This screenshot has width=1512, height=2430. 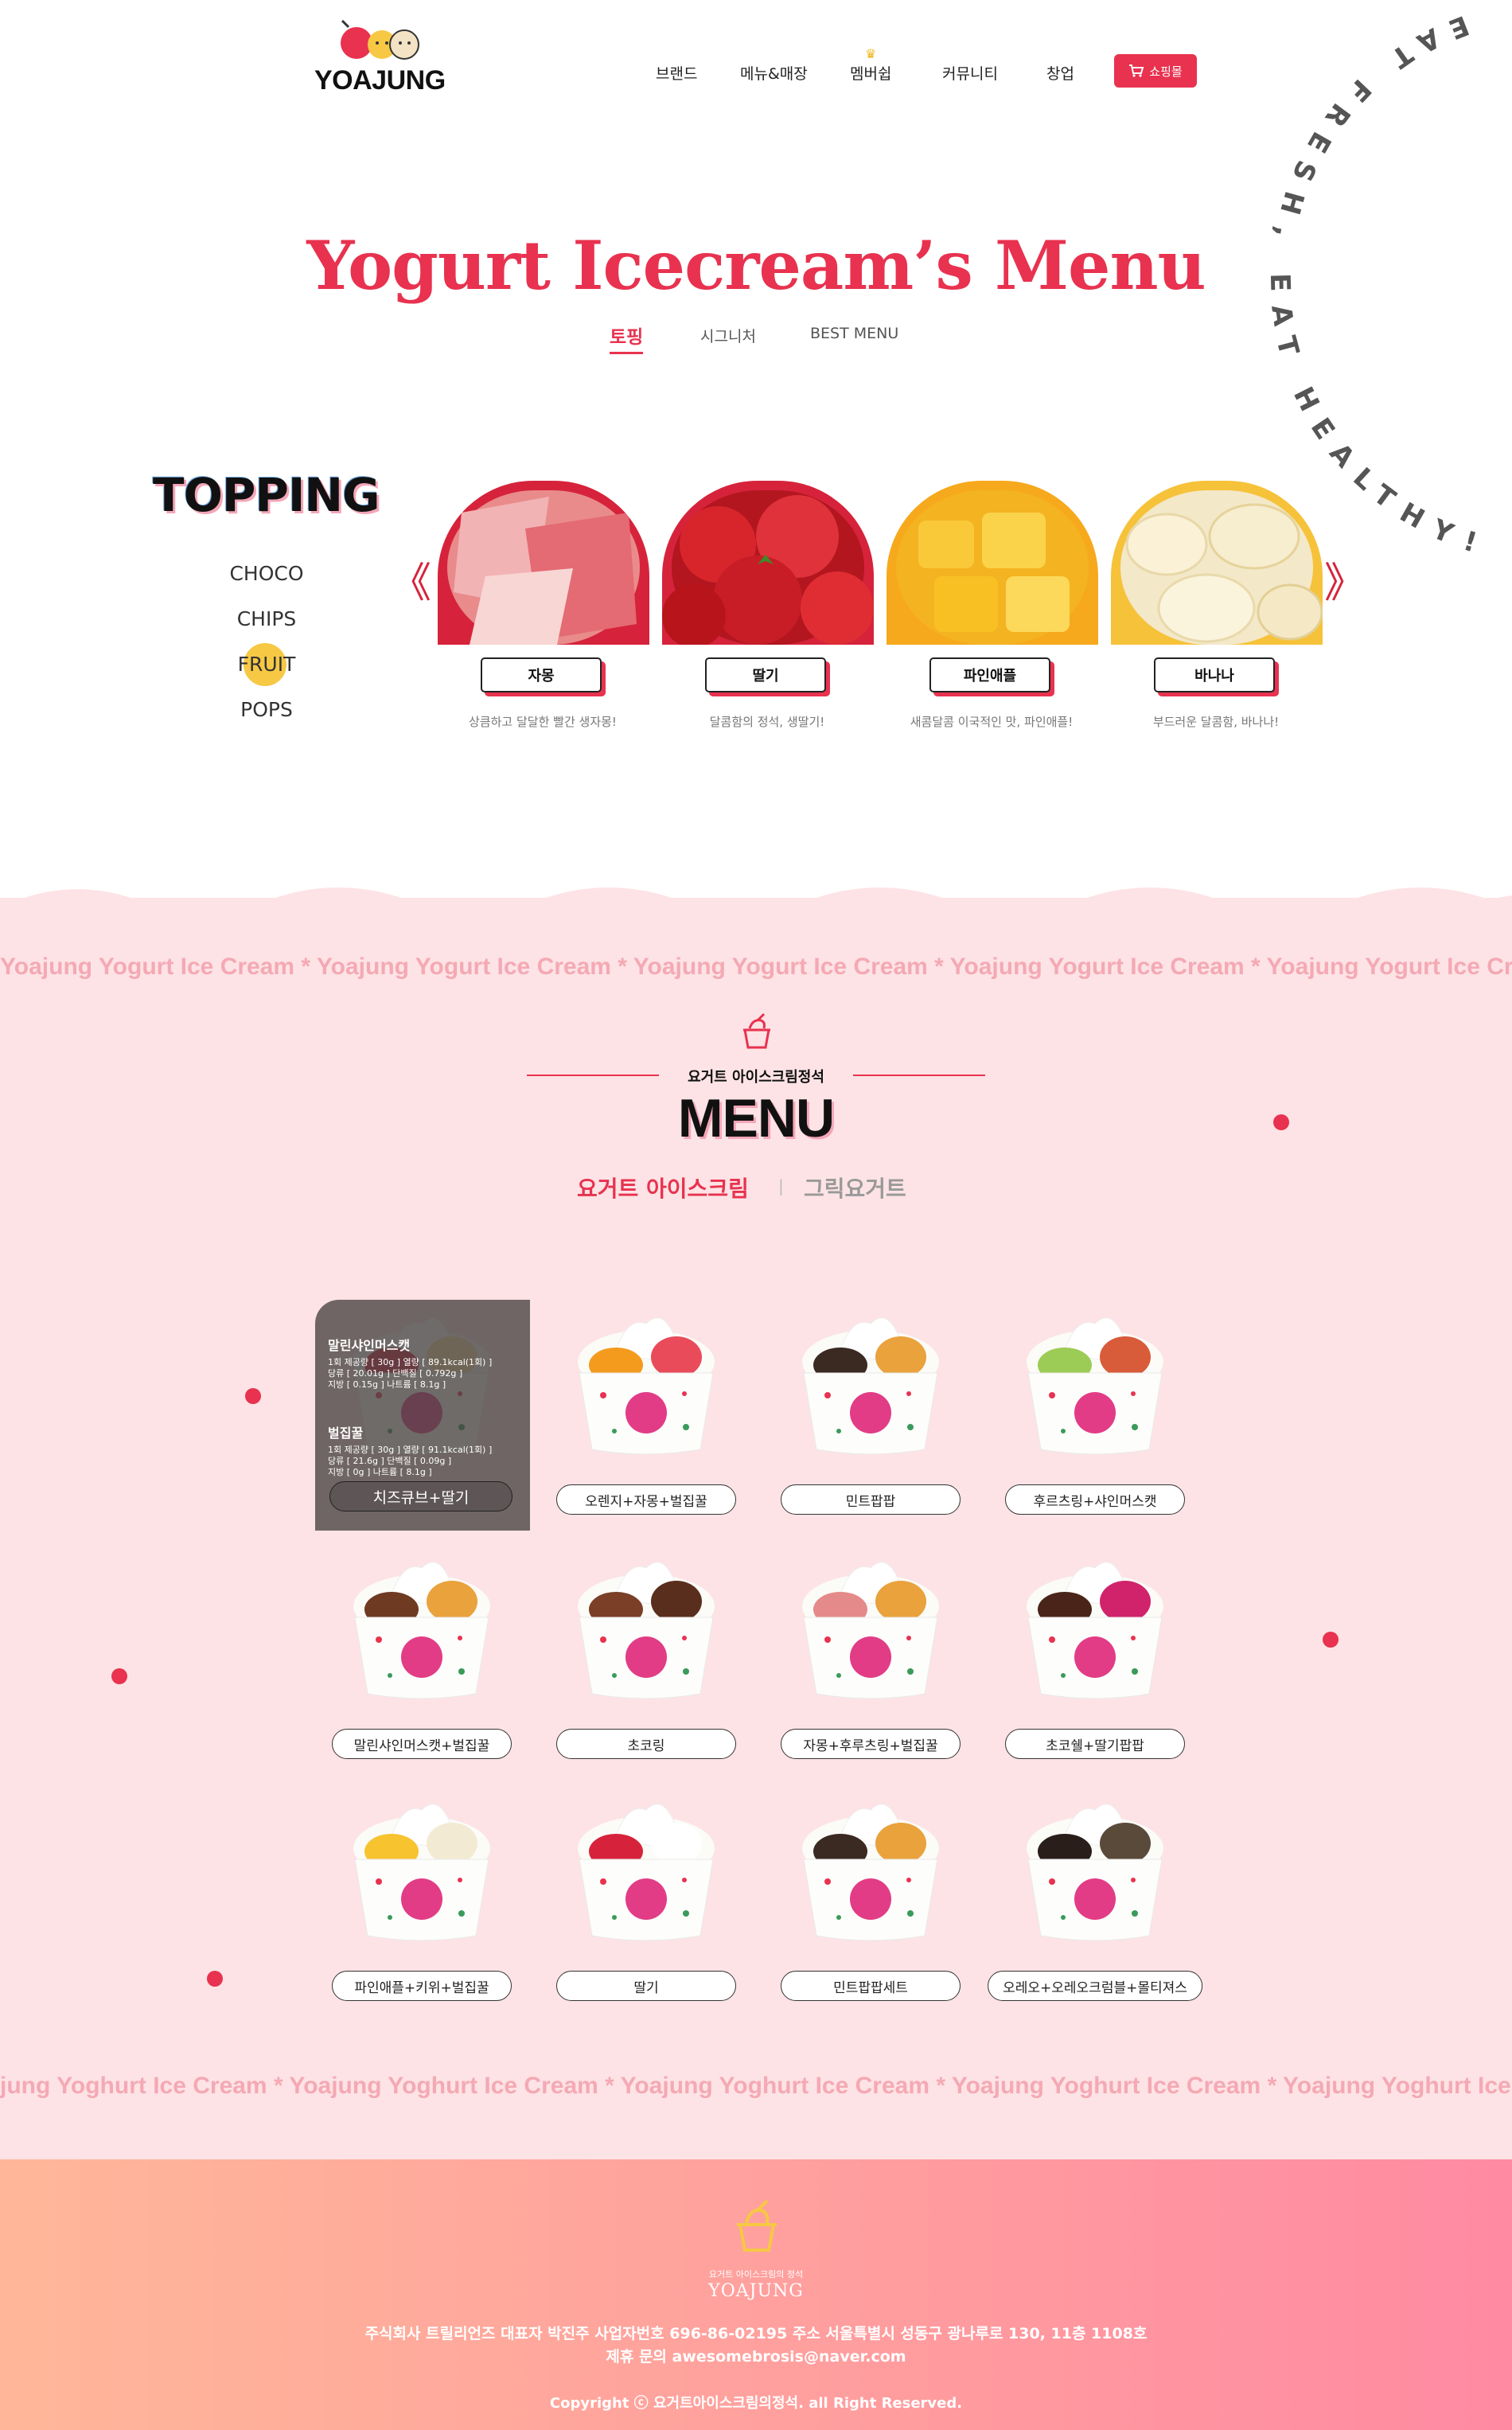 What do you see at coordinates (774, 73) in the screenshot?
I see `nav-menu-store: 메뉴&매장` at bounding box center [774, 73].